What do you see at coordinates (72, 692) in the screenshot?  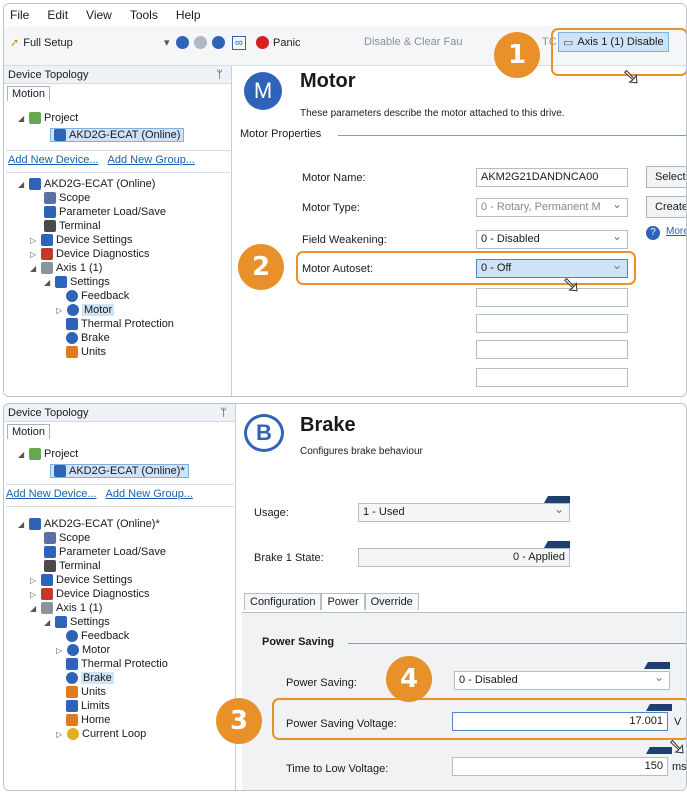 I see `units-icon` at bounding box center [72, 692].